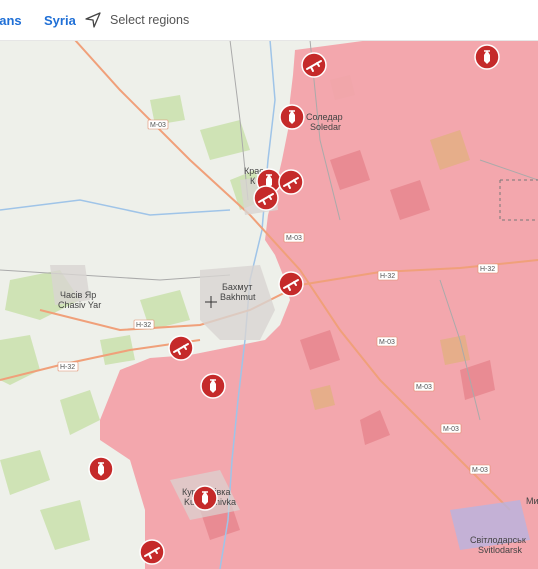 The image size is (538, 569). I want to click on label-soledar-en: Soledar, so click(325, 127).